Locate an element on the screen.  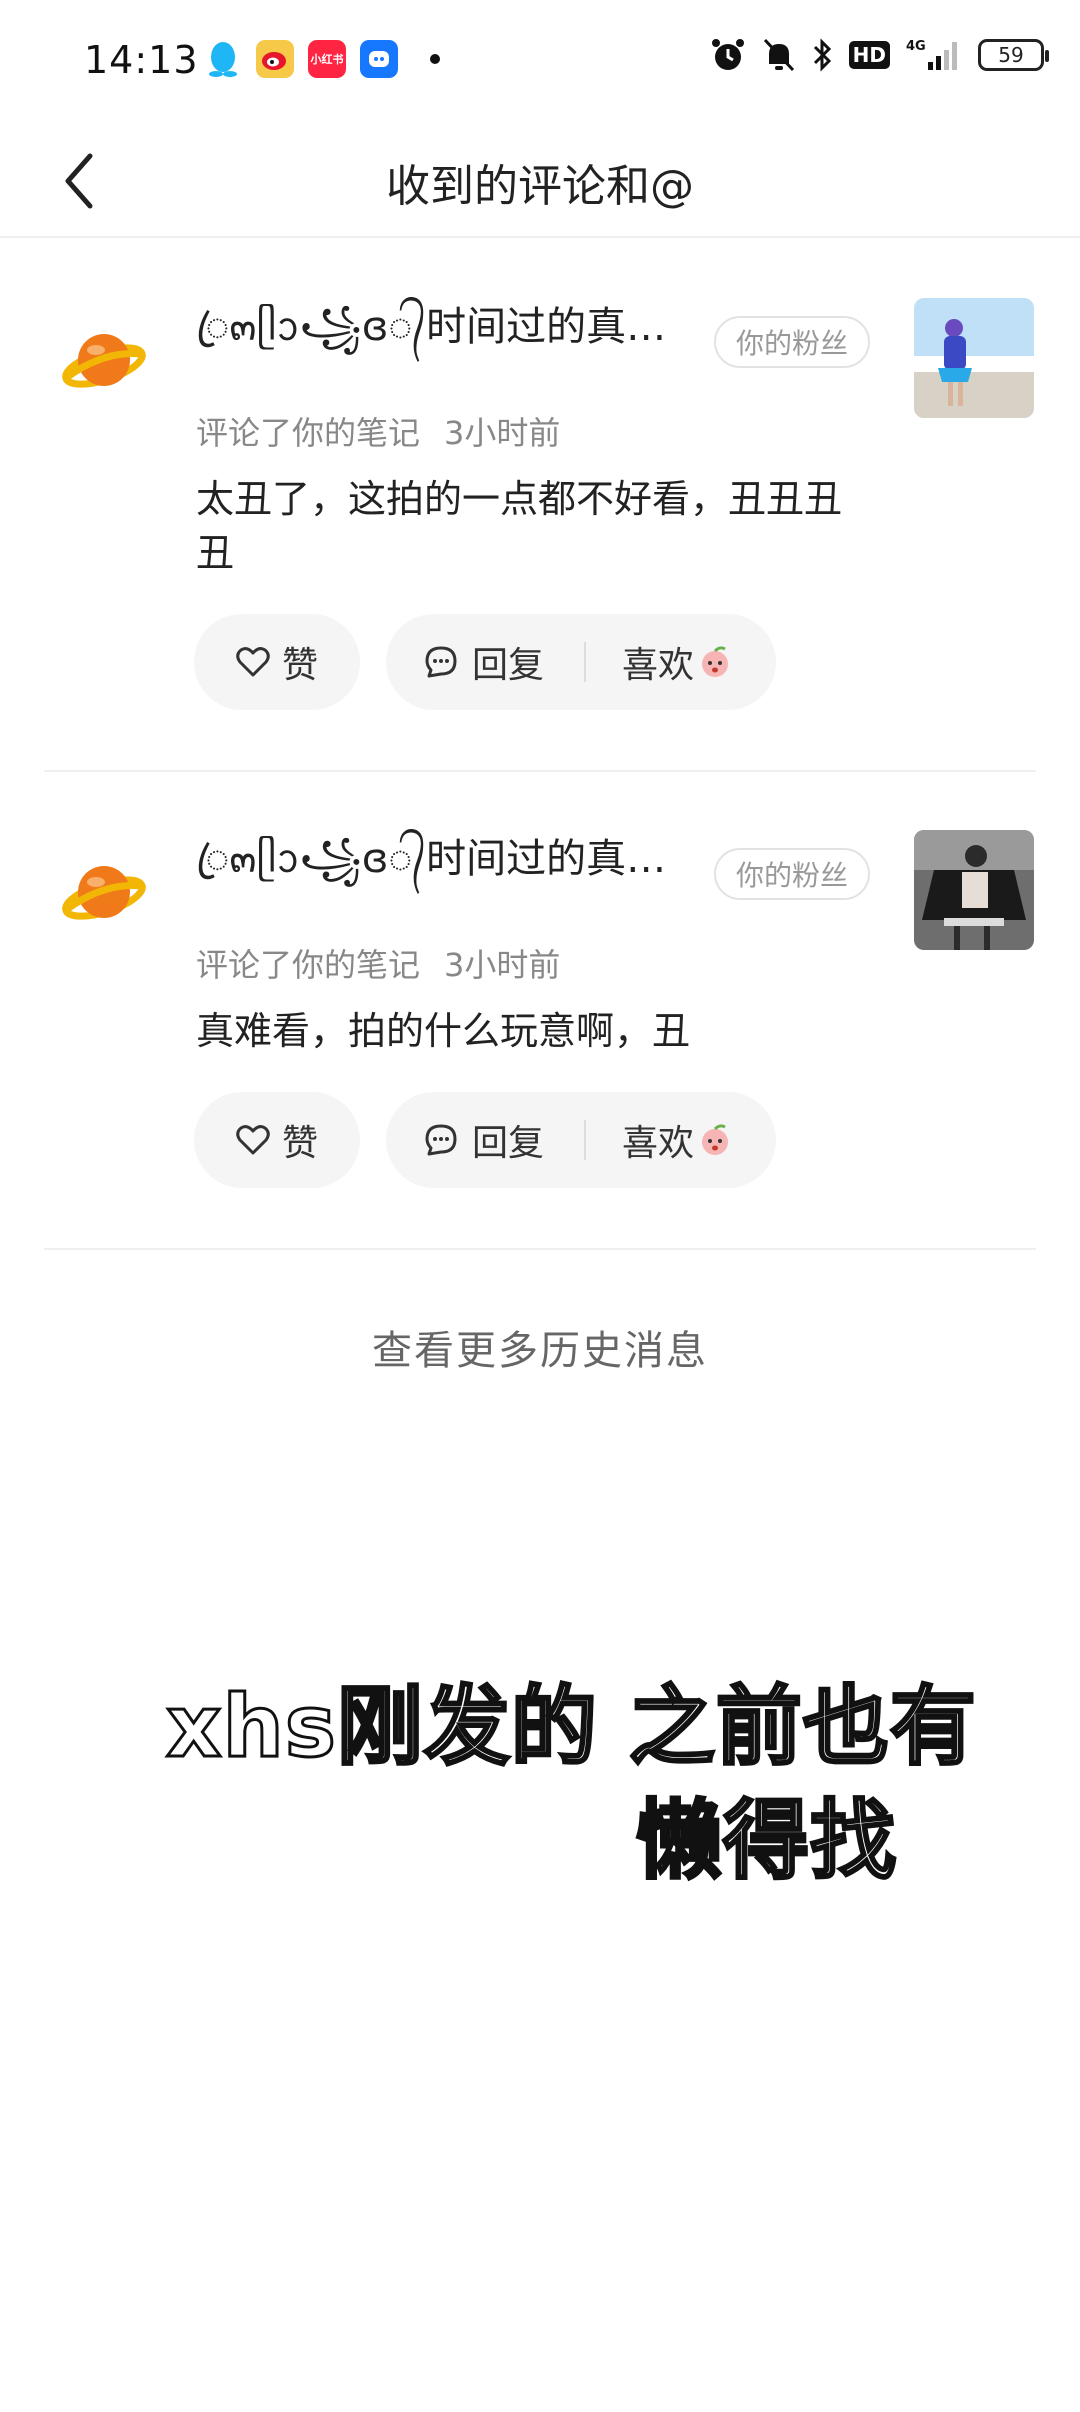
overlay-caption-line2: 懒得找 is located at coordinates (766, 1841).